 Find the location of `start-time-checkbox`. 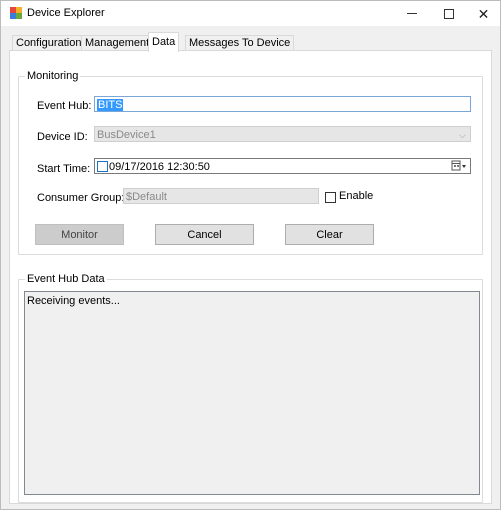

start-time-checkbox is located at coordinates (102, 166).